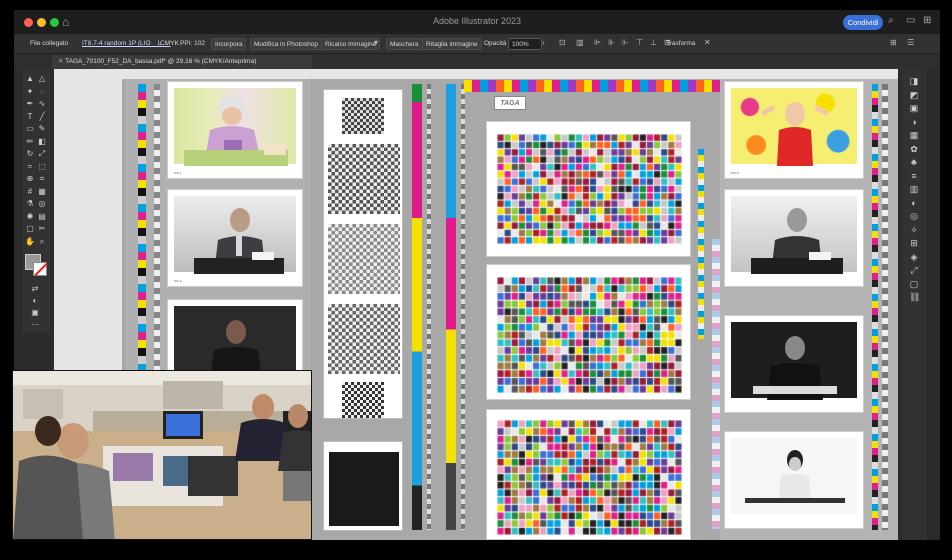 Image resolution: width=952 pixels, height=560 pixels. Describe the element at coordinates (914, 122) in the screenshot. I see `color-icon: ◑` at that location.